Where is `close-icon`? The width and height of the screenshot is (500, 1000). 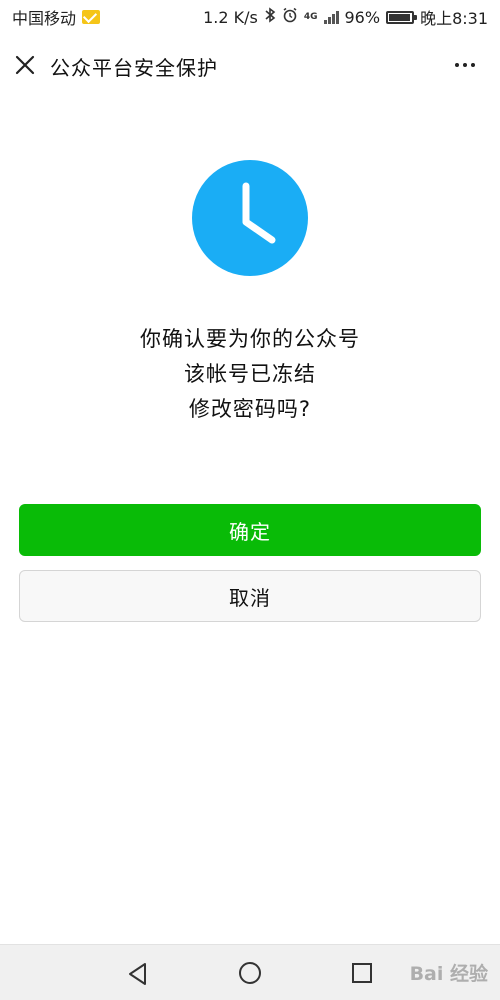 close-icon is located at coordinates (25, 65).